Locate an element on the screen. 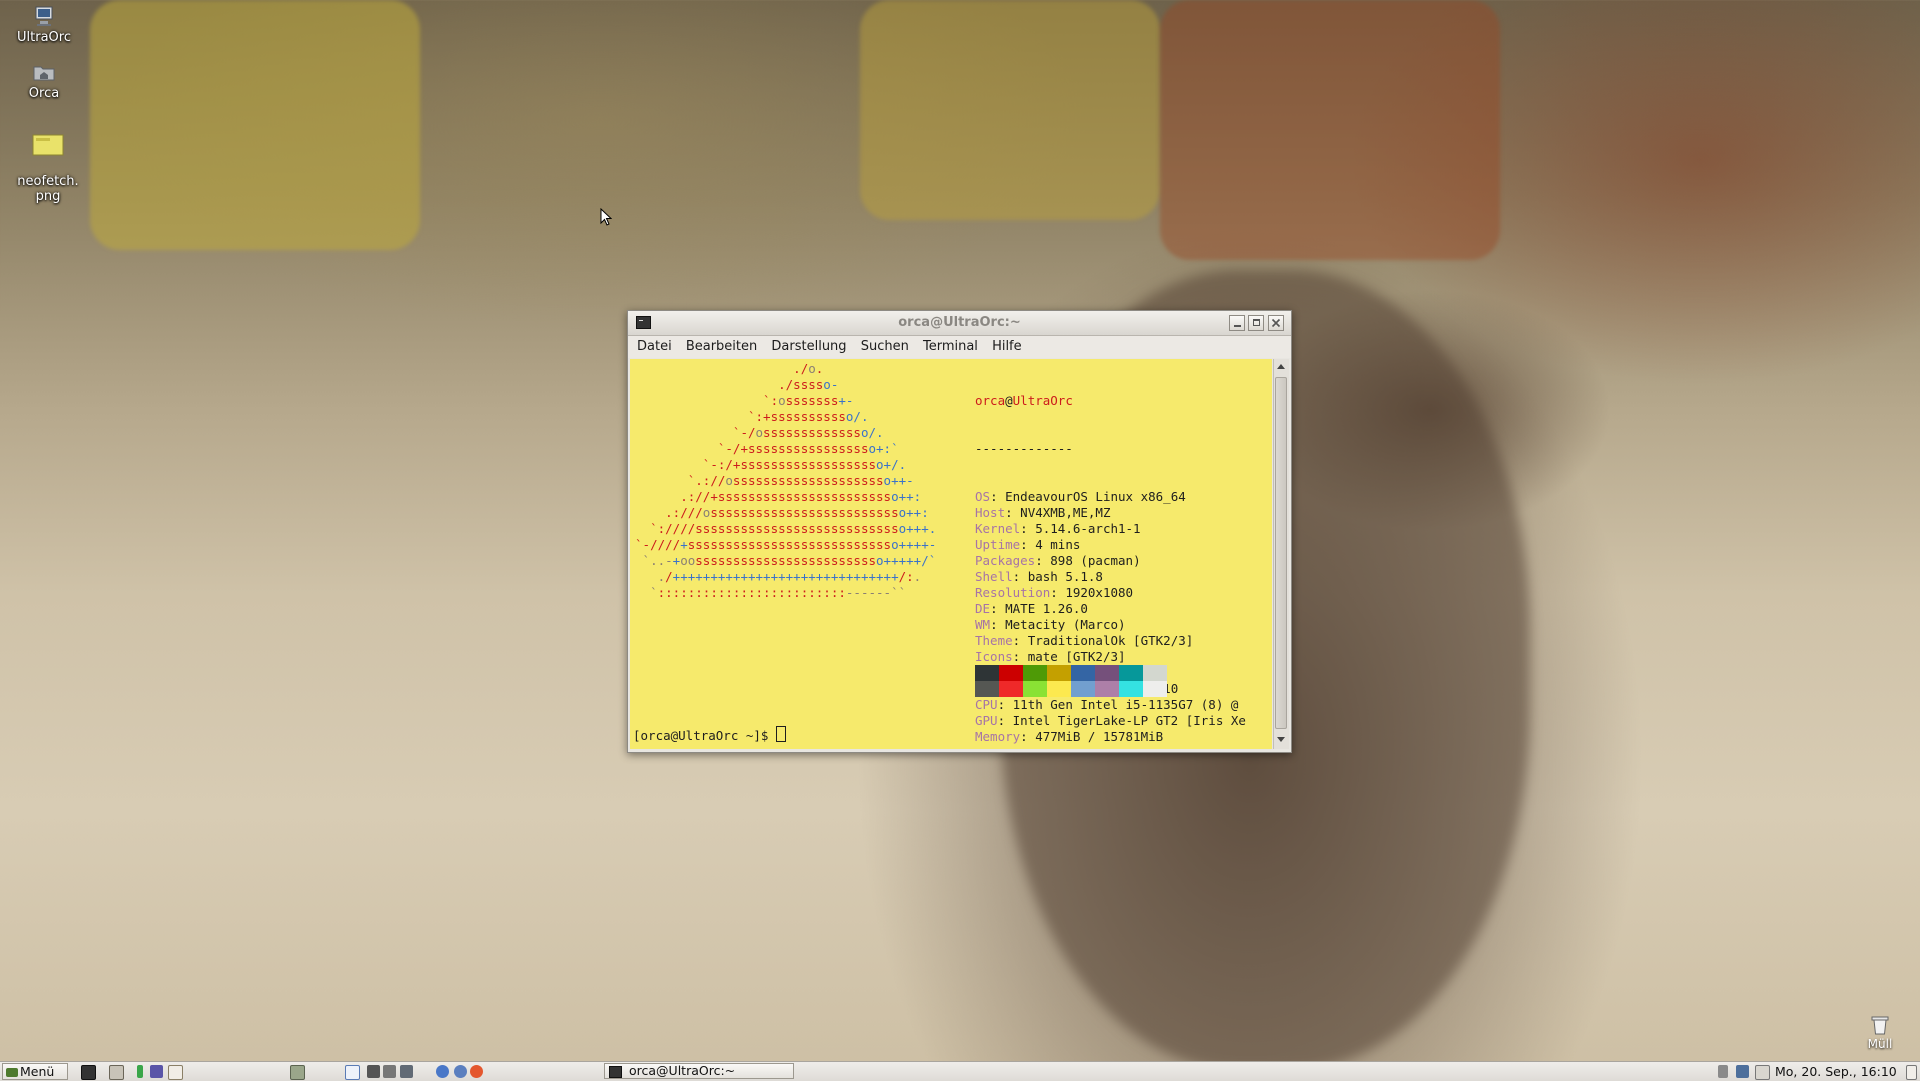  info-row: Kernel: 5.14.6-arch1-1 is located at coordinates (1110, 529).